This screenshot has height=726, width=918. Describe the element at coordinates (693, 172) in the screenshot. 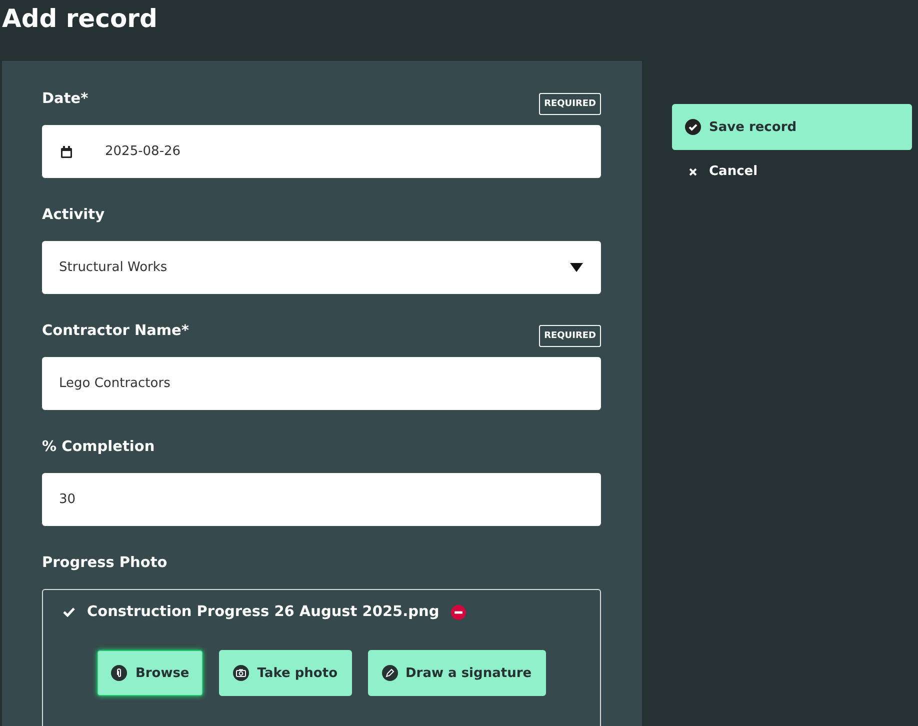

I see `close-icon` at that location.